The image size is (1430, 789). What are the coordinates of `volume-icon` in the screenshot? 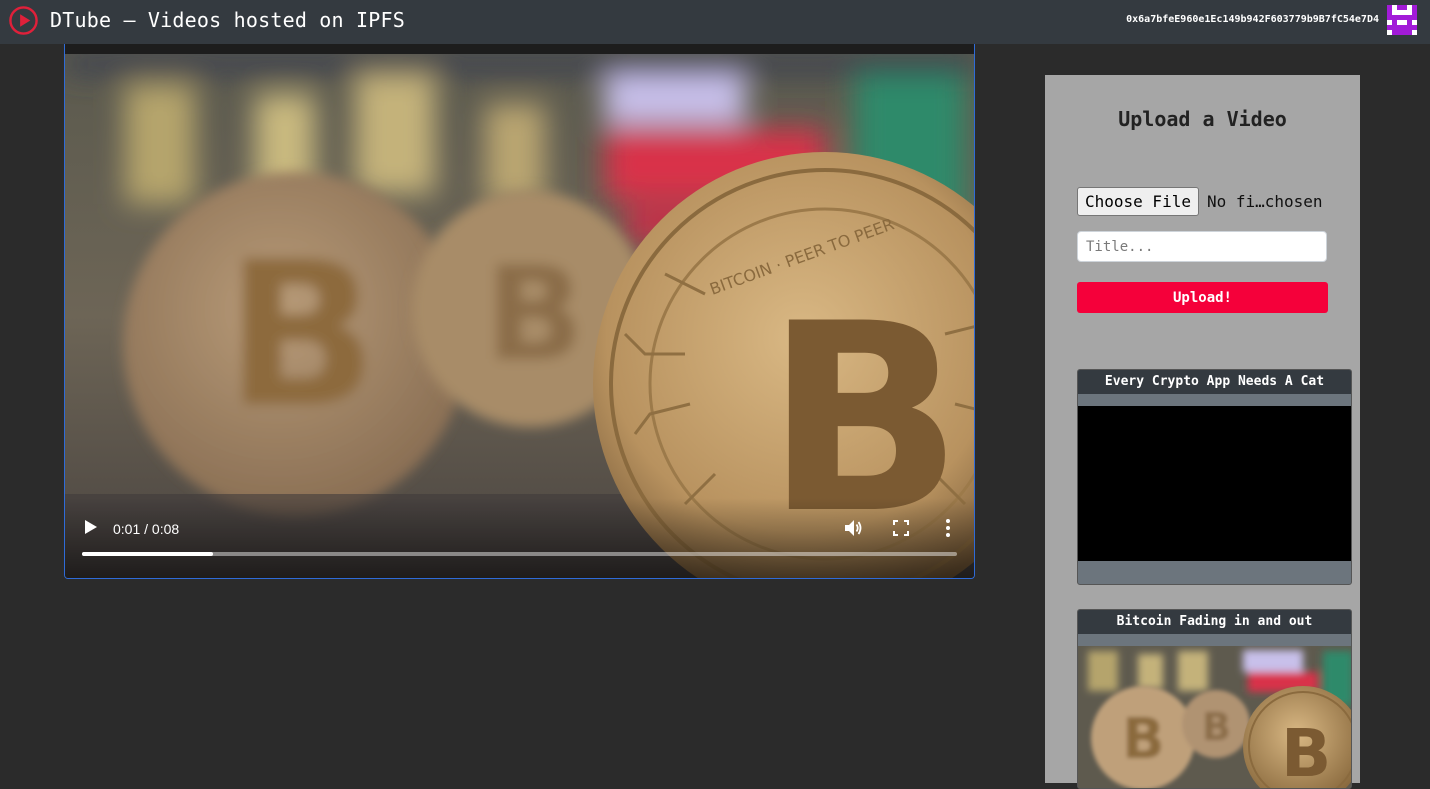 It's located at (853, 528).